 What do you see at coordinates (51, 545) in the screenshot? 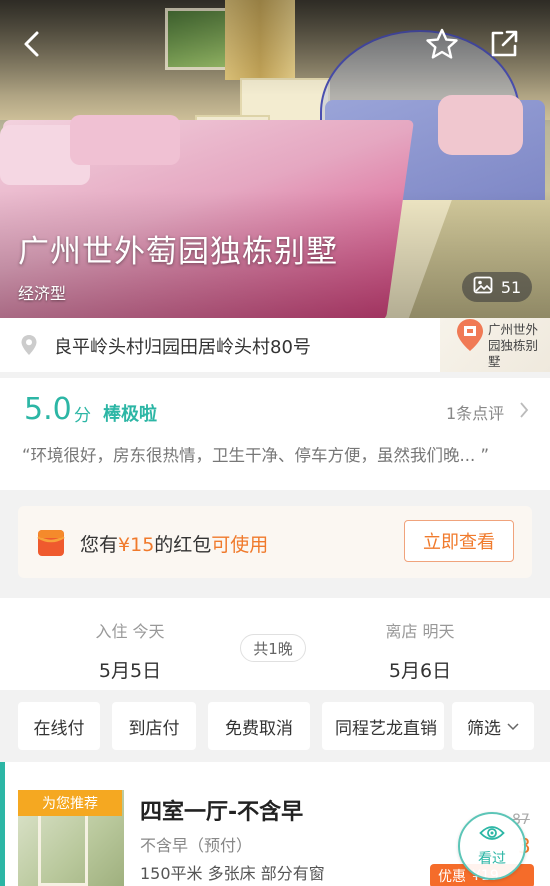
I see `red-packet-icon` at bounding box center [51, 545].